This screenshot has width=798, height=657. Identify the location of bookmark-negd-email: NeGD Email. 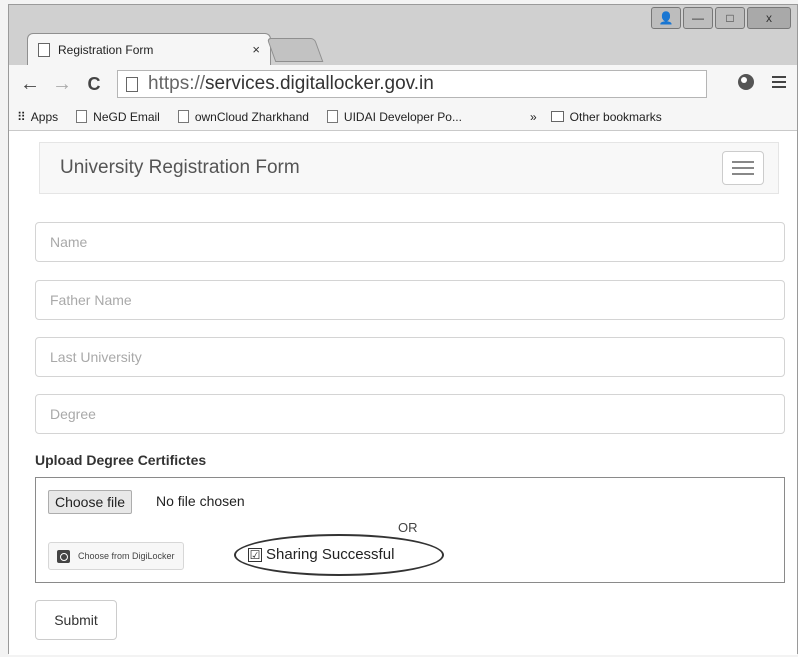
(118, 117).